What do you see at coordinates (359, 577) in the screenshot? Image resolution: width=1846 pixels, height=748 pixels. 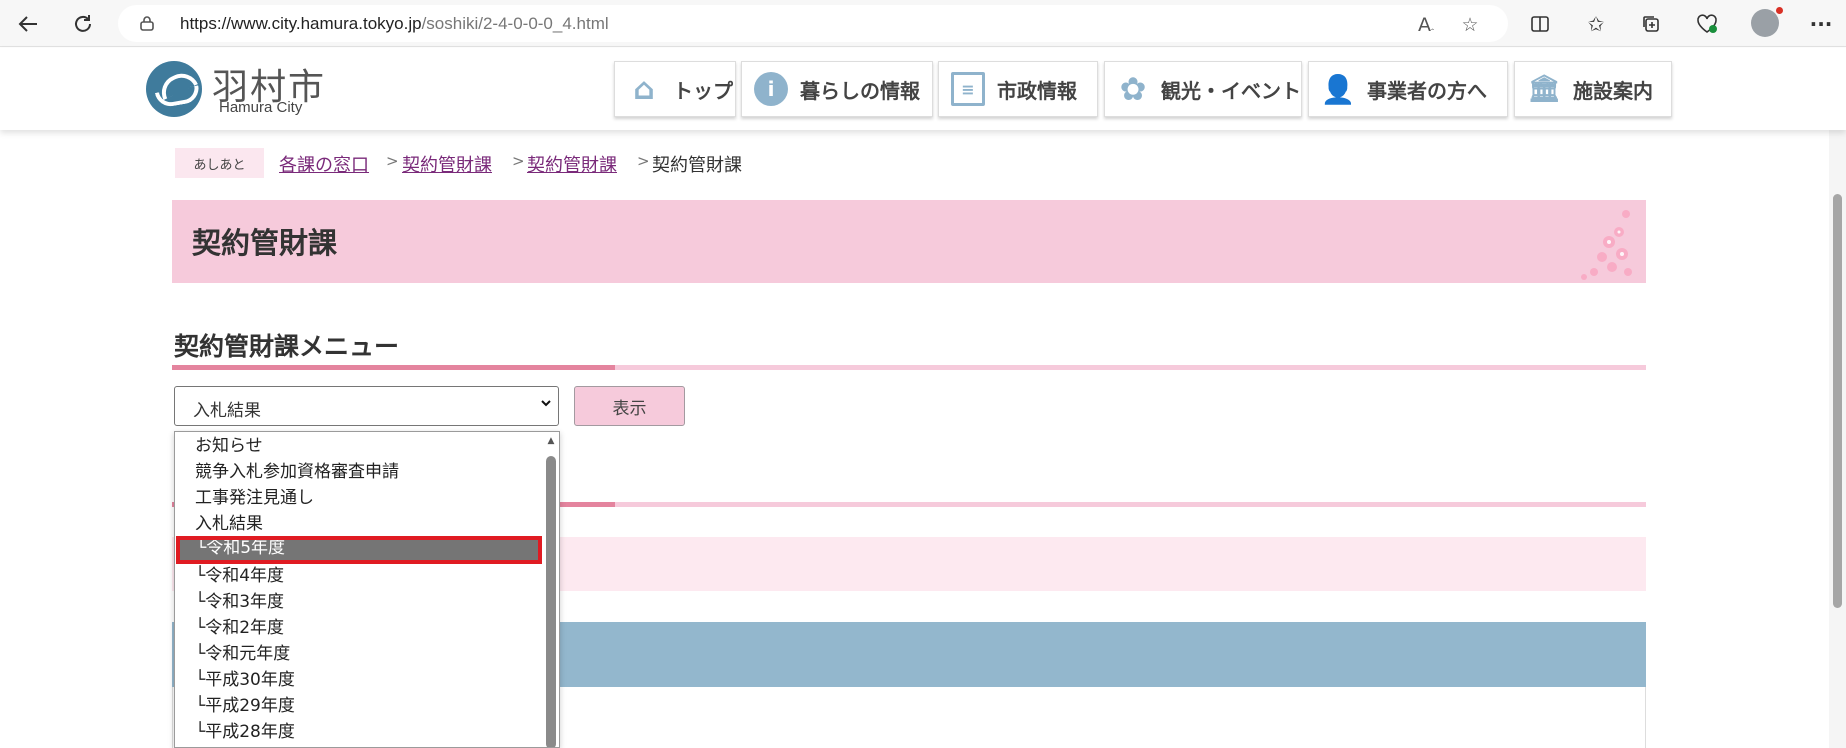 I see `dropdown-option: └令和4年度` at bounding box center [359, 577].